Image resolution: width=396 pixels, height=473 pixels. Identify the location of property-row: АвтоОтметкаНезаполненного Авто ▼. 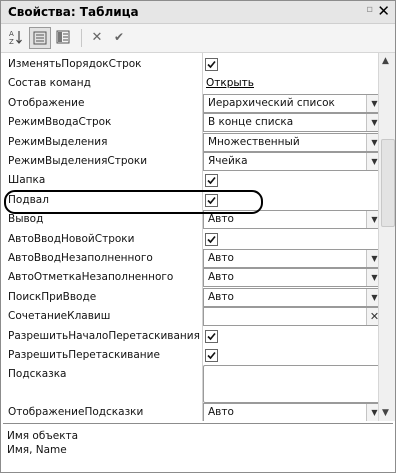
(189, 278).